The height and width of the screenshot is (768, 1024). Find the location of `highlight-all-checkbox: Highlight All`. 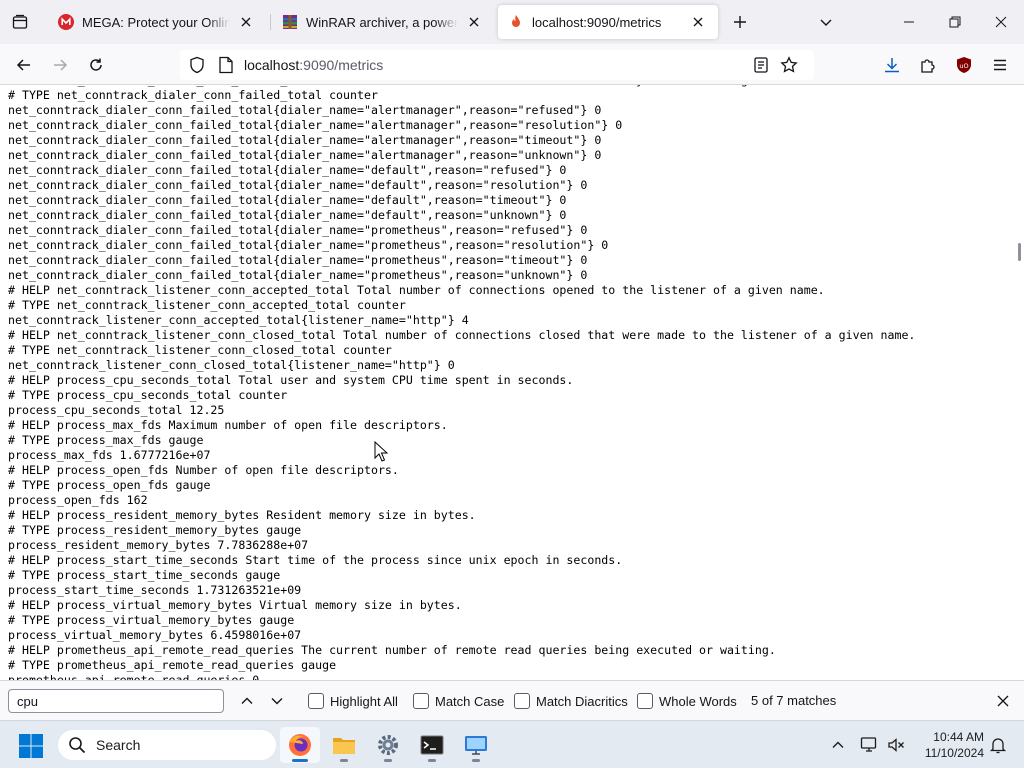

highlight-all-checkbox: Highlight All is located at coordinates (353, 701).